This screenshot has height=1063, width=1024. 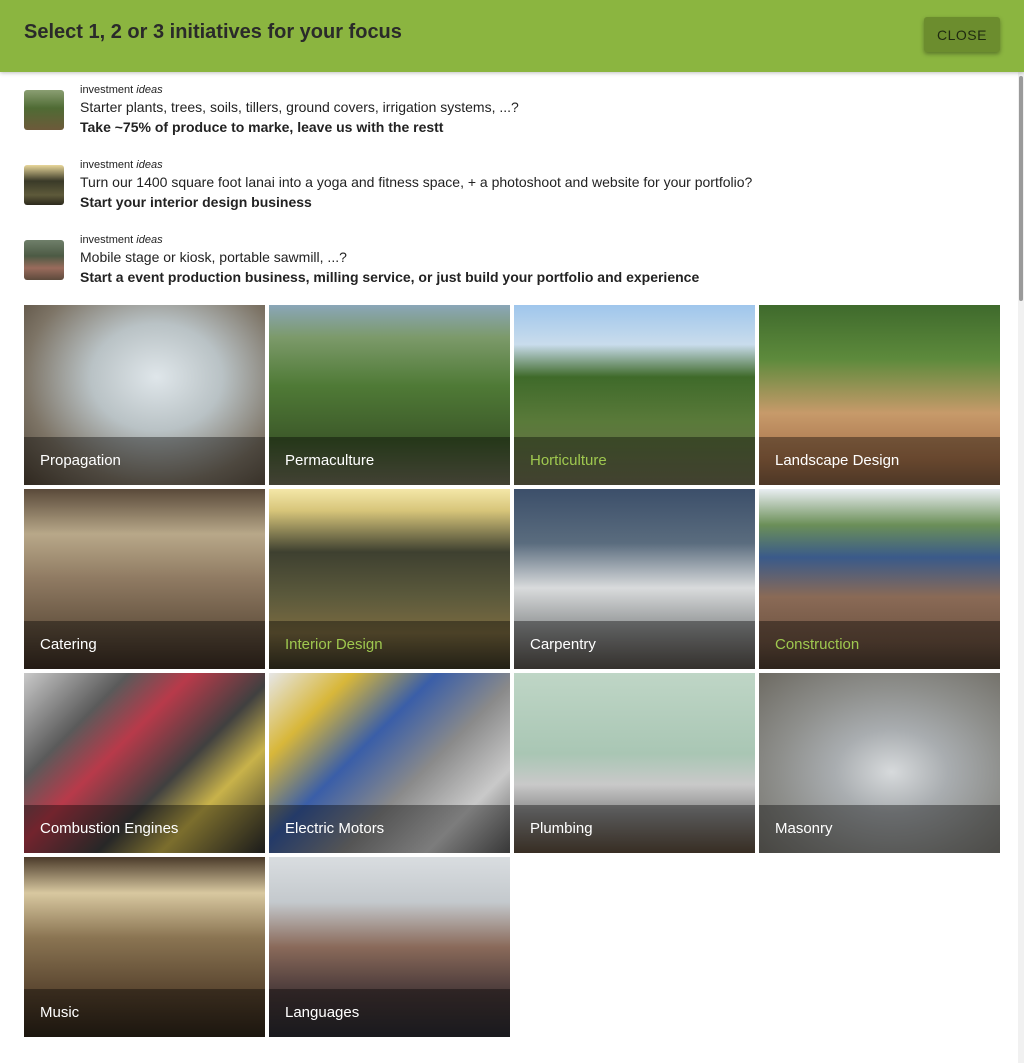 What do you see at coordinates (804, 828) in the screenshot?
I see `tile-label: Masonry` at bounding box center [804, 828].